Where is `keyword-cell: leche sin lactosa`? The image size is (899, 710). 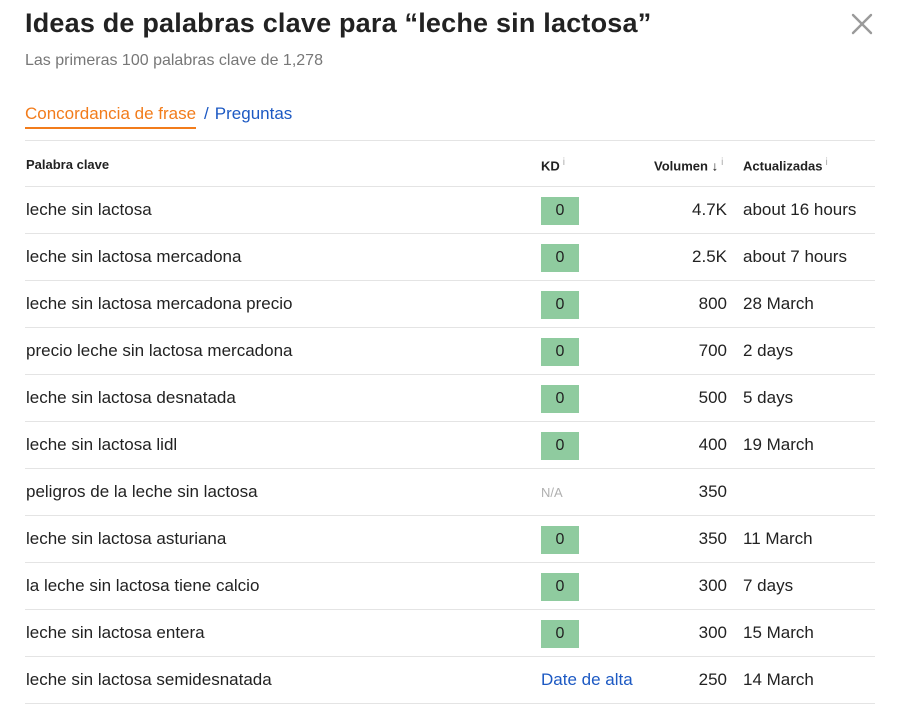
keyword-cell: leche sin lactosa is located at coordinates (89, 210).